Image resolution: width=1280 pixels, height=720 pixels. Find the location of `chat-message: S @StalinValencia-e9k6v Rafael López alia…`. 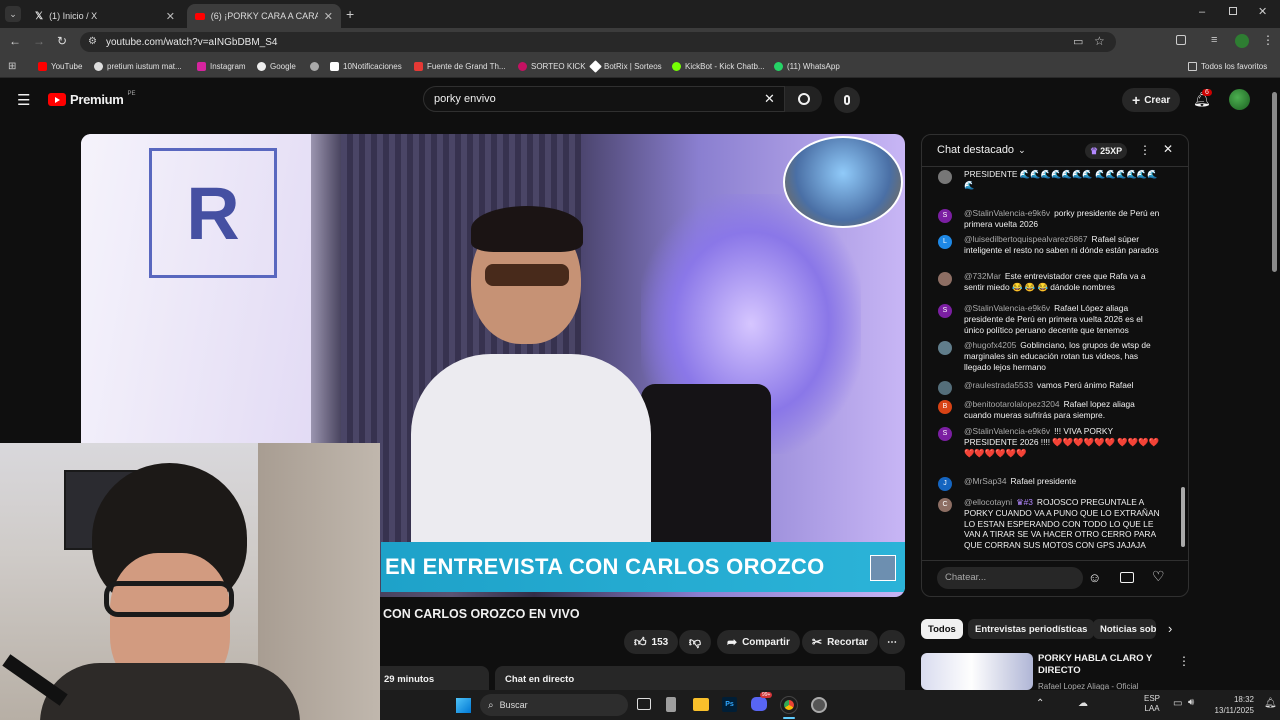

chat-message: S @StalinValencia-e9k6v Rafael López alia… is located at coordinates (1050, 319).